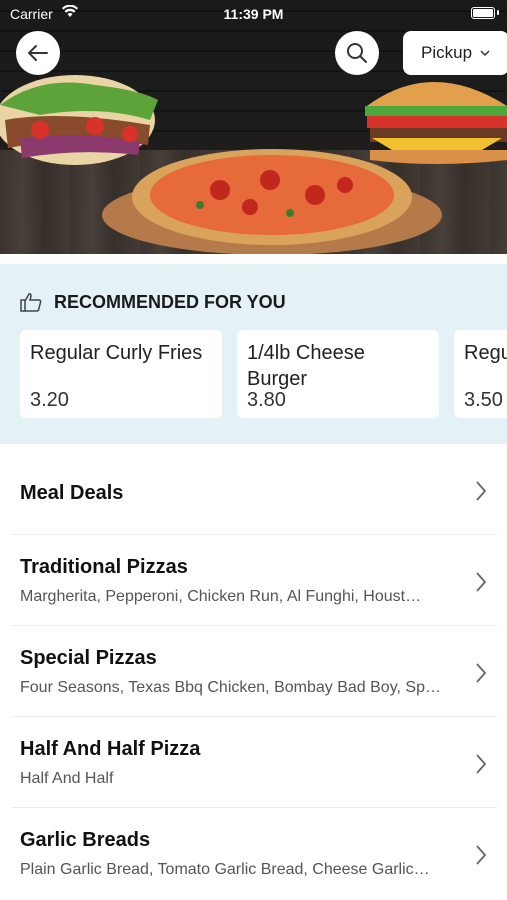 The width and height of the screenshot is (507, 900). I want to click on pickup-label: Pickup, so click(447, 52).